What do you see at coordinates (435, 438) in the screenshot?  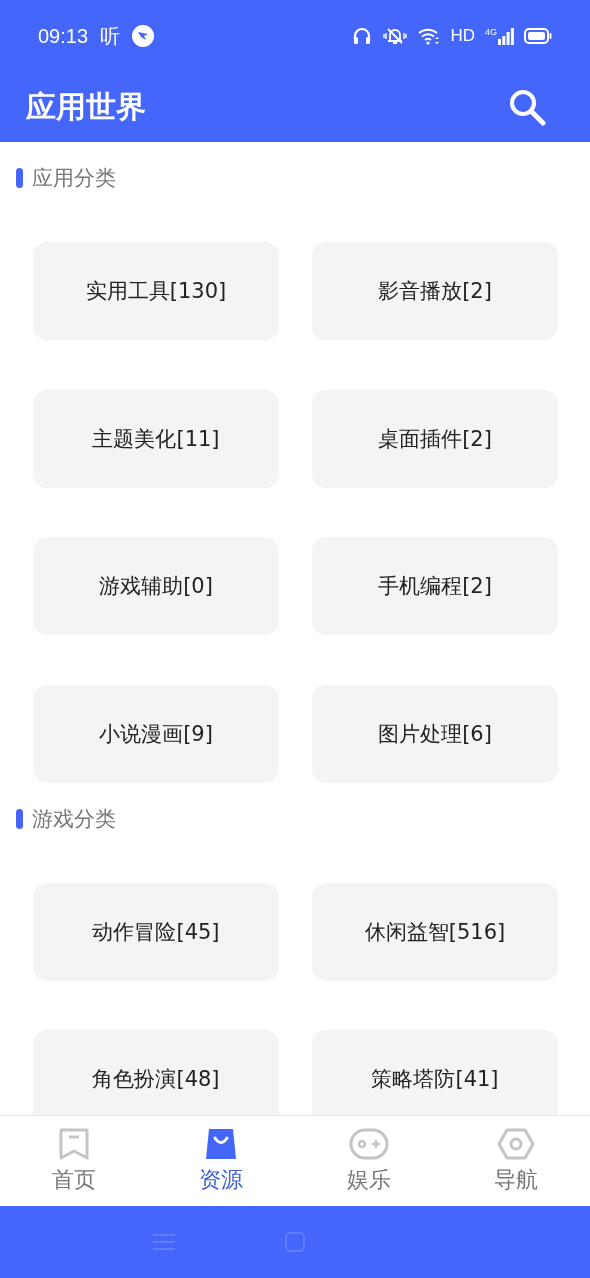 I see `category-card: 桌面插件[2]` at bounding box center [435, 438].